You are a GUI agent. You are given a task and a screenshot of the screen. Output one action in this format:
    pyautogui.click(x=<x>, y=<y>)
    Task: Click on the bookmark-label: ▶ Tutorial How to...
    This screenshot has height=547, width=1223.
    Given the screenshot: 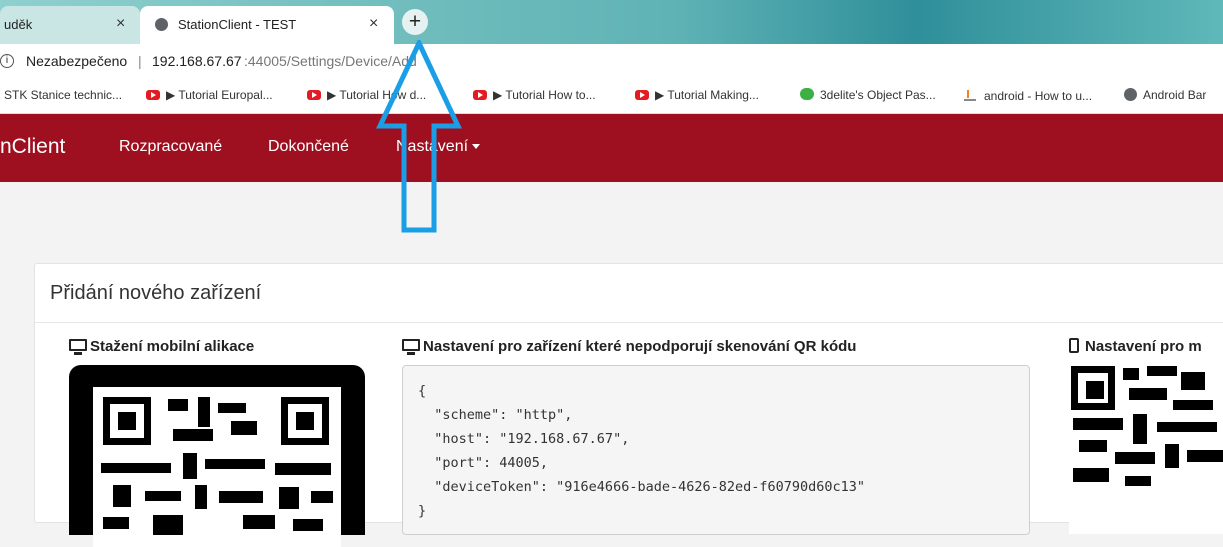 What is the action you would take?
    pyautogui.click(x=544, y=95)
    